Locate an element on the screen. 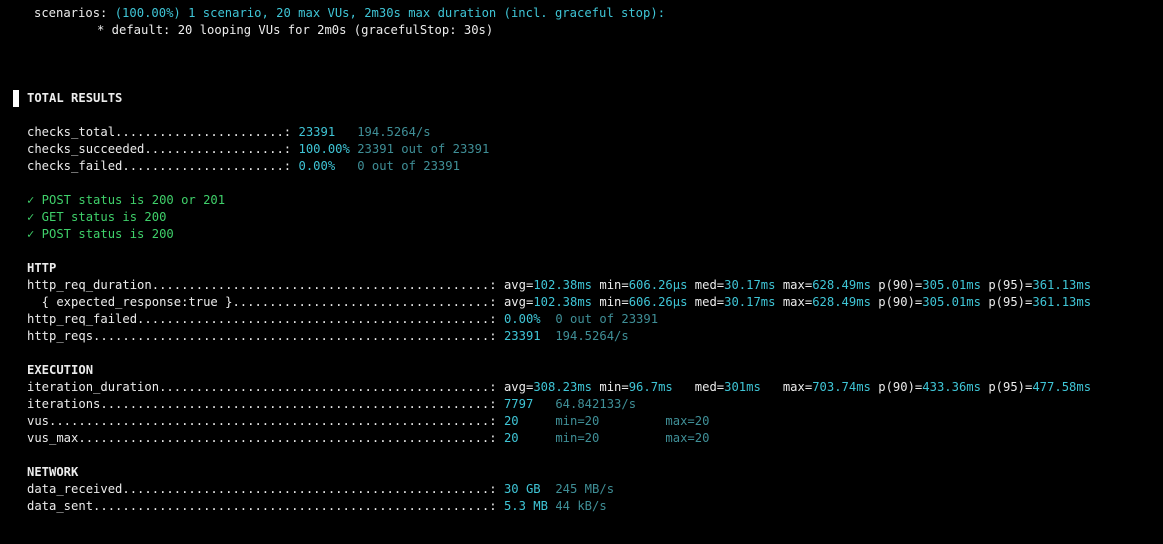 The image size is (1163, 544). section-heading-http: HTTP is located at coordinates (42, 268).